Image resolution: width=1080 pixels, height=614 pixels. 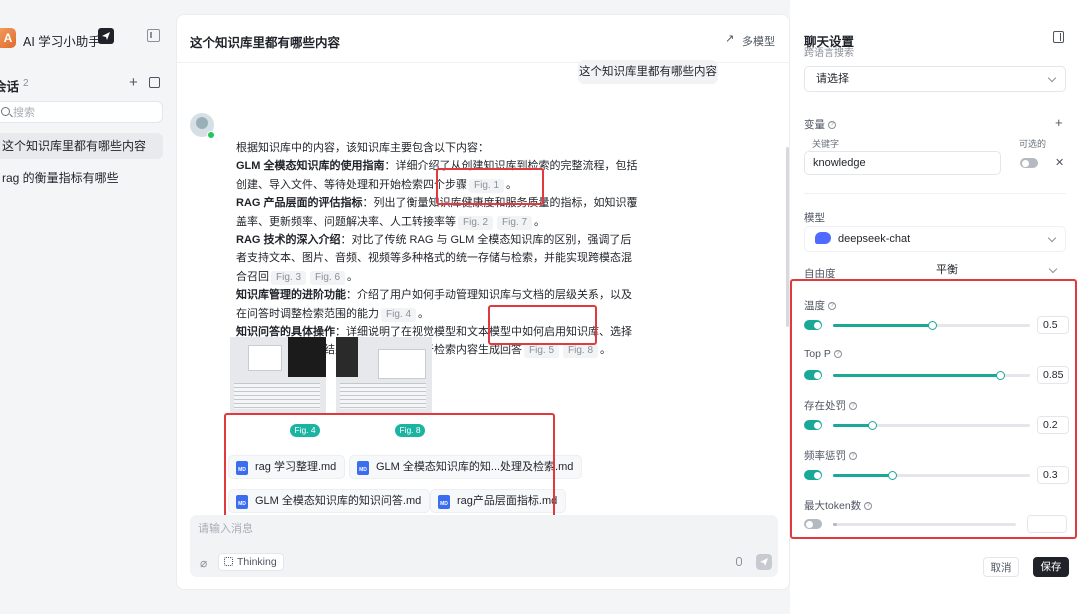 What do you see at coordinates (328, 277) in the screenshot?
I see `citation-fig: Fig. 6` at bounding box center [328, 277].